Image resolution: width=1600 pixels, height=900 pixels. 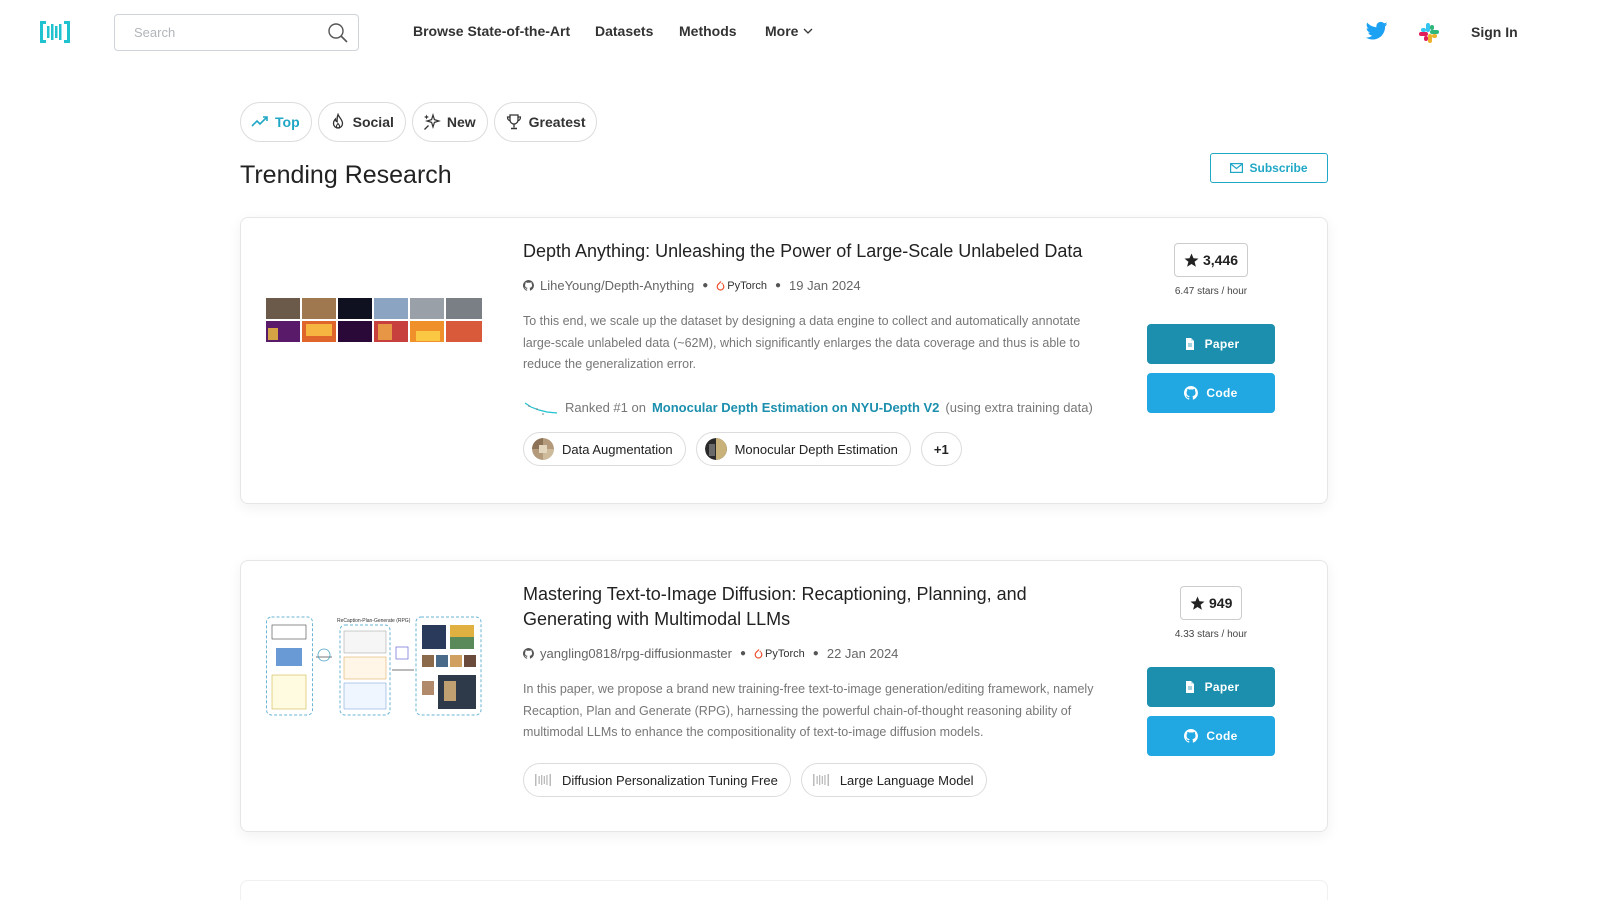 What do you see at coordinates (287, 122) in the screenshot?
I see `tab-top-label: Top` at bounding box center [287, 122].